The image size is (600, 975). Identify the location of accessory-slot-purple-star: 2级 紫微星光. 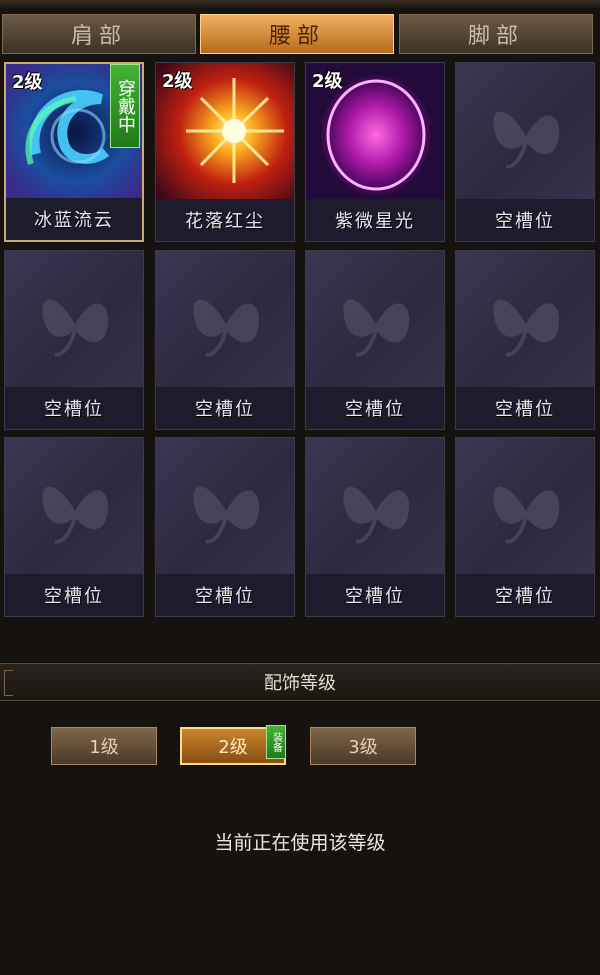
(375, 152).